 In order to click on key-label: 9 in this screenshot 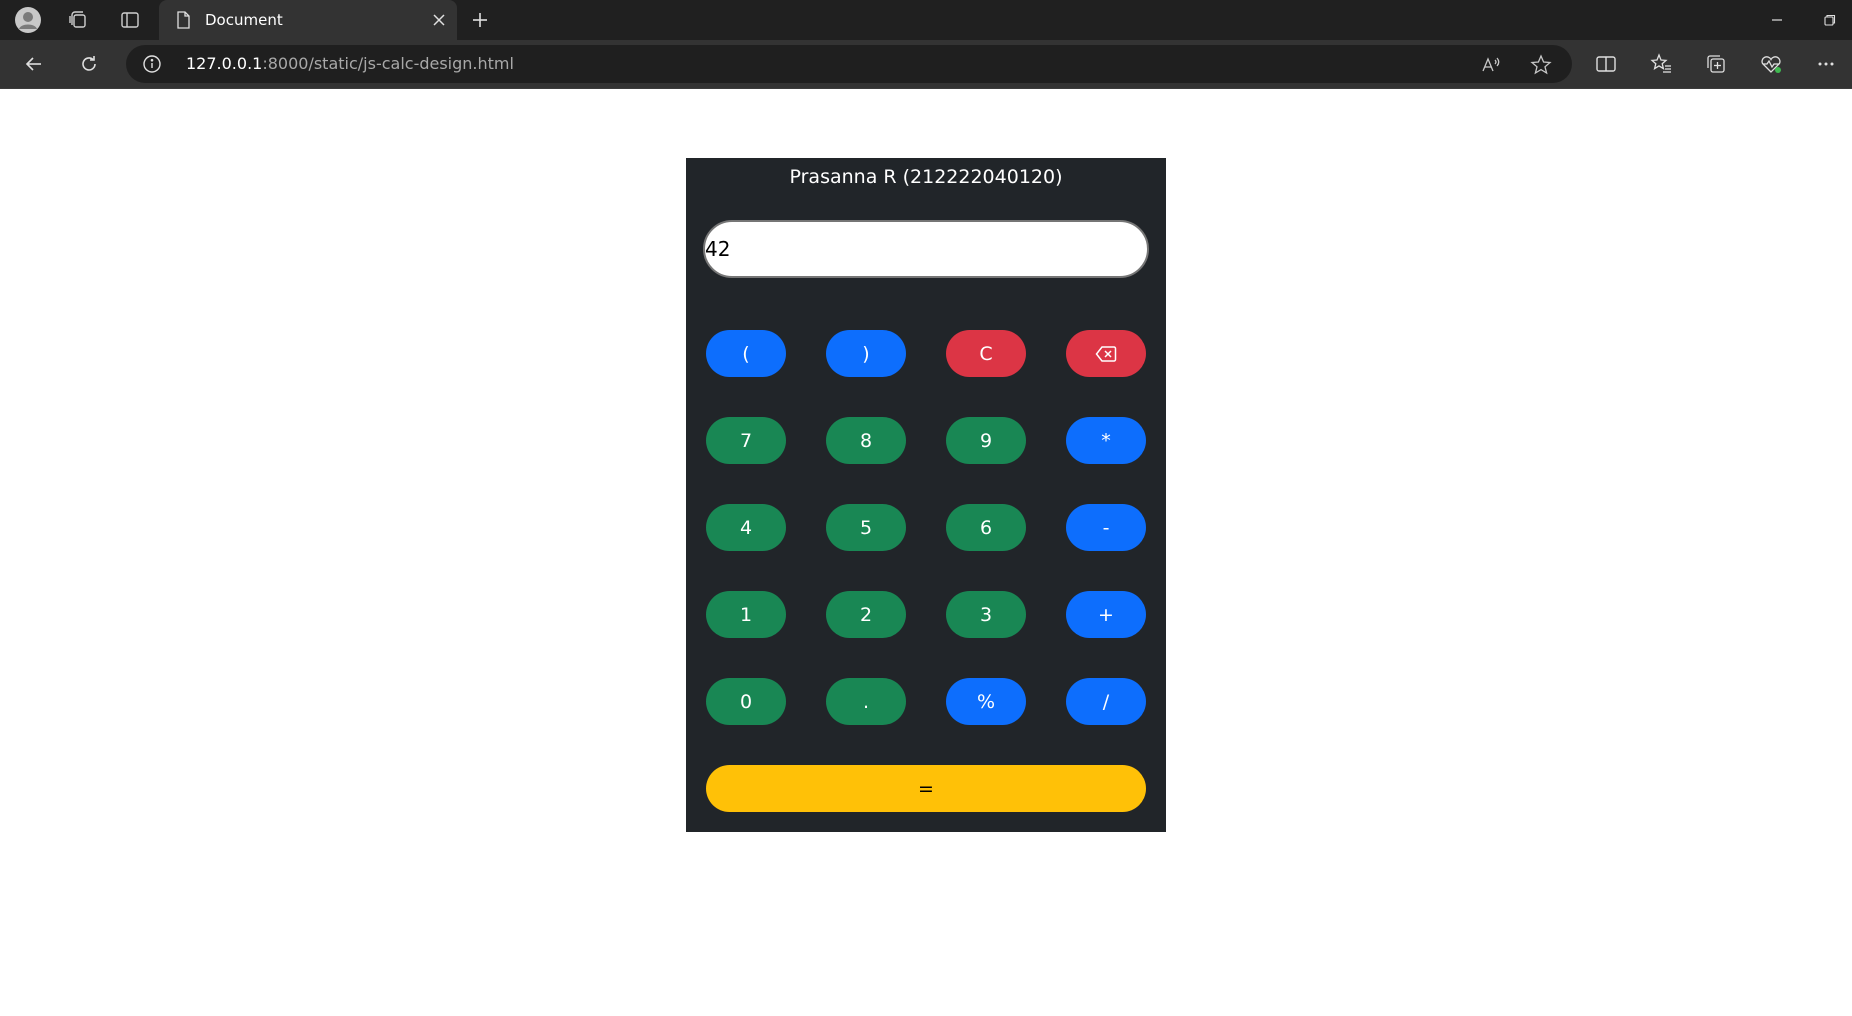, I will do `click(986, 440)`.